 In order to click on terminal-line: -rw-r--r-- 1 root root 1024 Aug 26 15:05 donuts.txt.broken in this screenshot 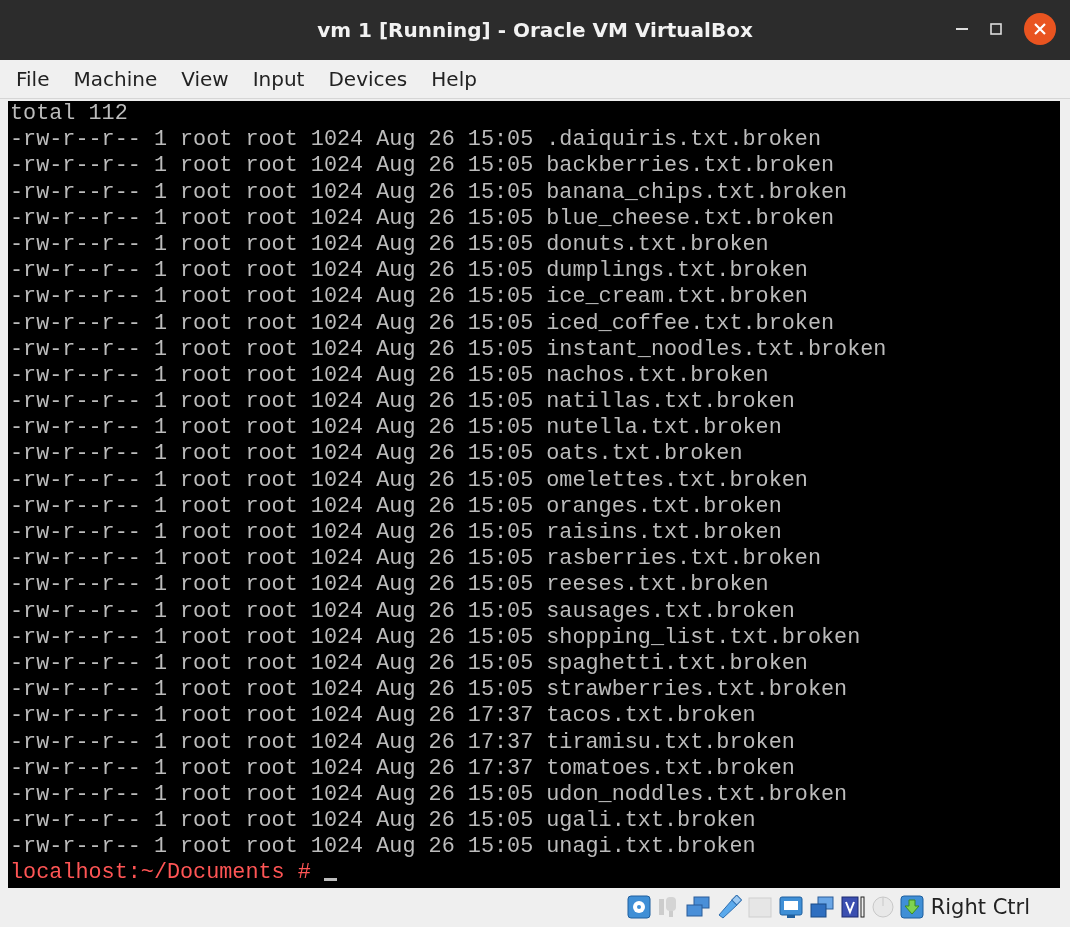, I will do `click(389, 244)`.